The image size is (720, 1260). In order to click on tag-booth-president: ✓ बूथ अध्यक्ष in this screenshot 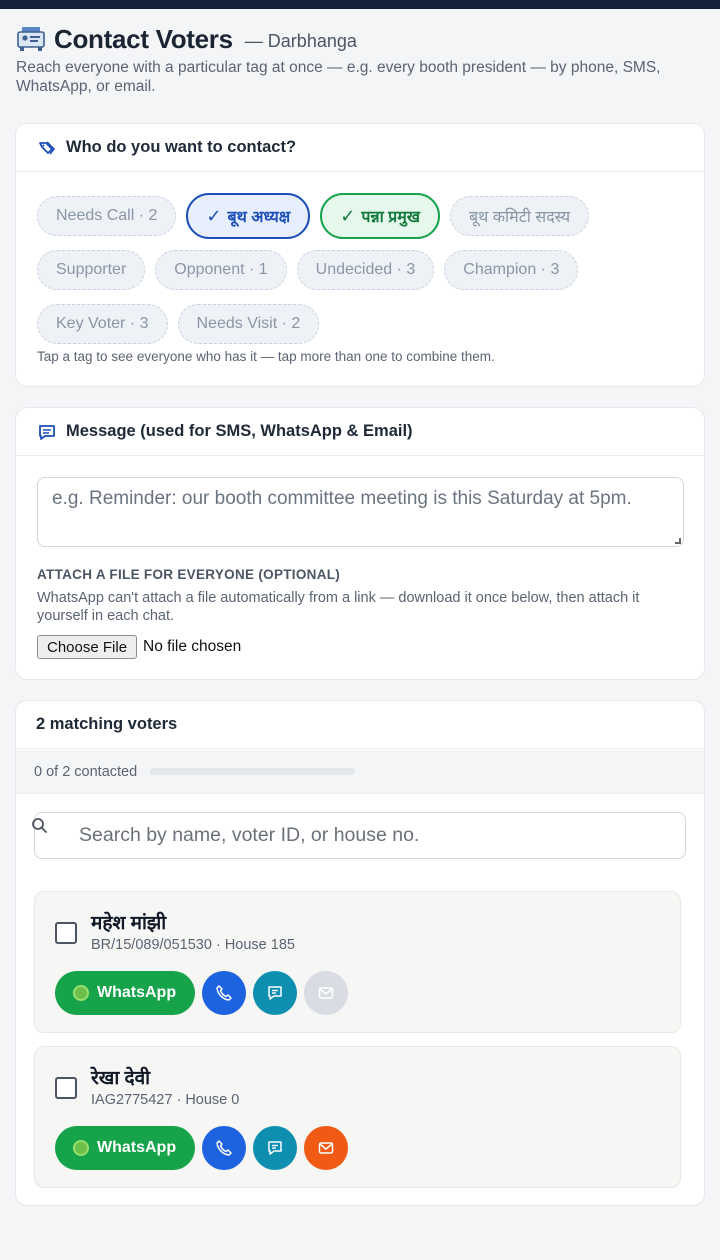, I will do `click(248, 216)`.